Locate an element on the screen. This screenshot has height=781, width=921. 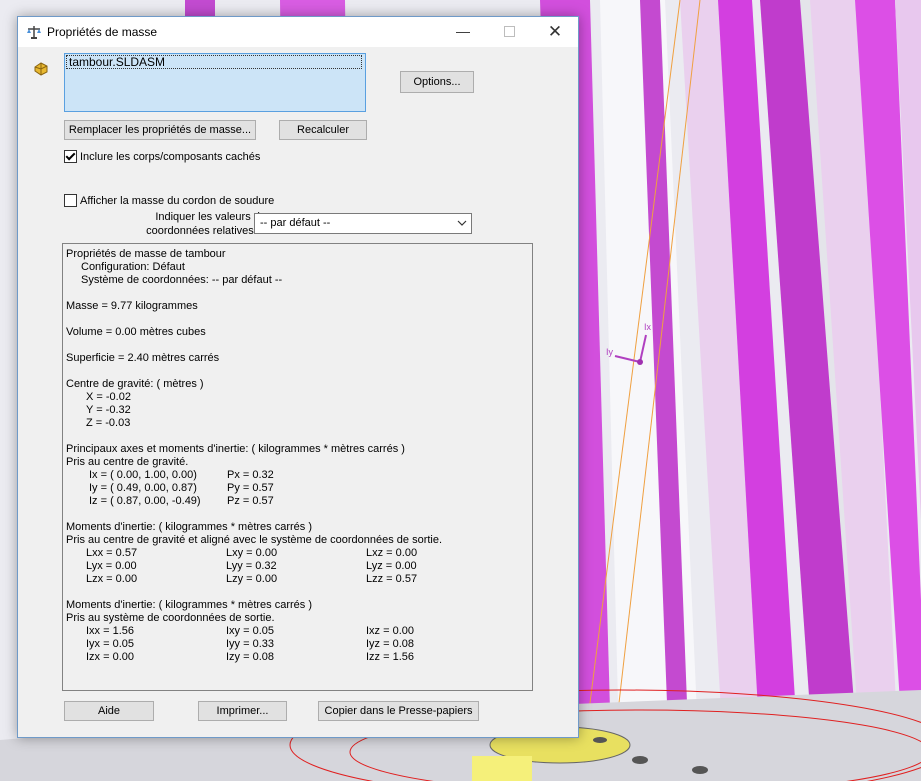
principal-moment-z: Pz = 0.57 is located at coordinates (250, 501).